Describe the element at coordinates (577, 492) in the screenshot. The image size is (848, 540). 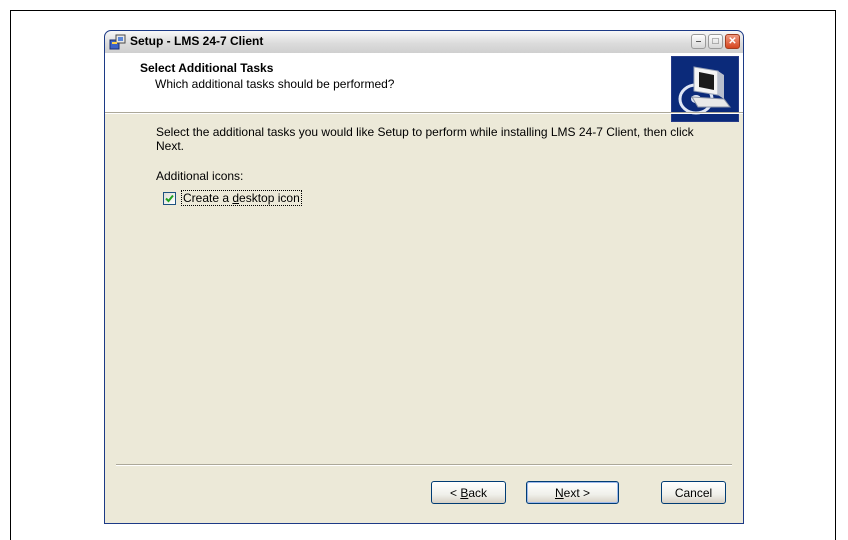
I see `button-text-part: ext >` at that location.